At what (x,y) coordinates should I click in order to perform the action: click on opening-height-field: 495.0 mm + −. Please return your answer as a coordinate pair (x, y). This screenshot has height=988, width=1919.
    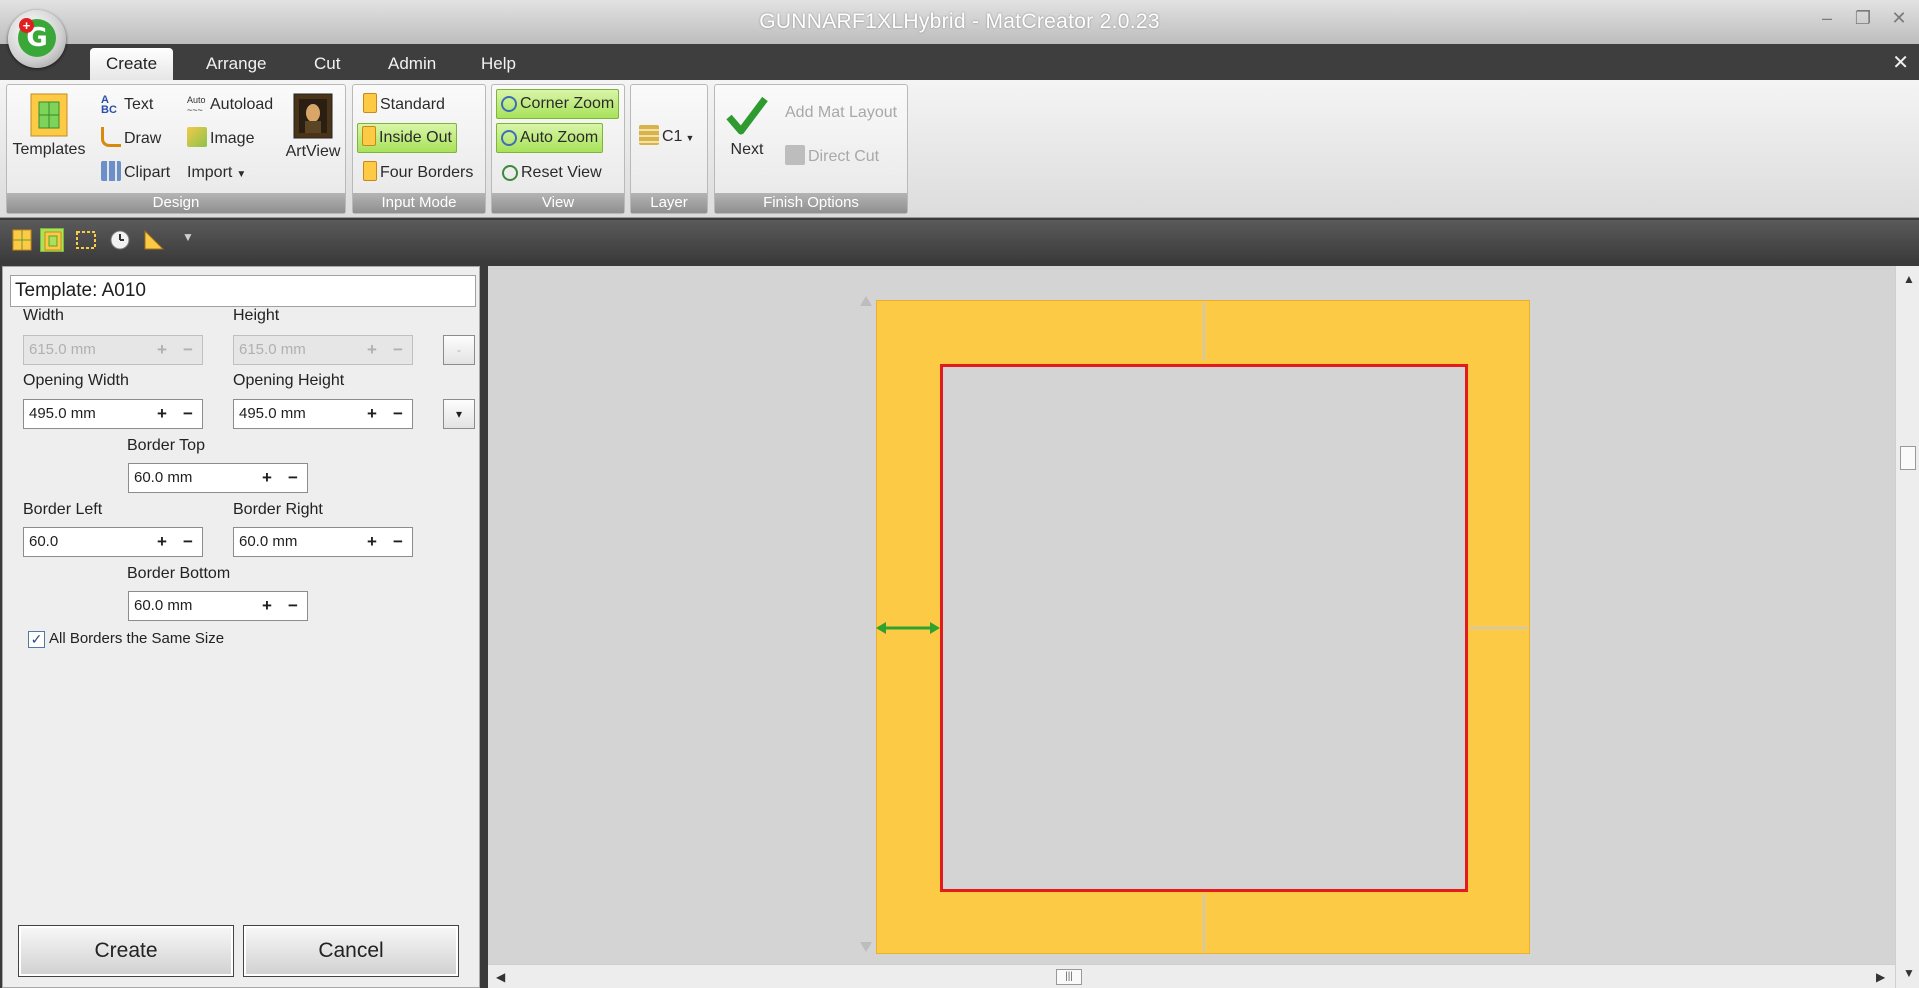
    Looking at the image, I should click on (323, 414).